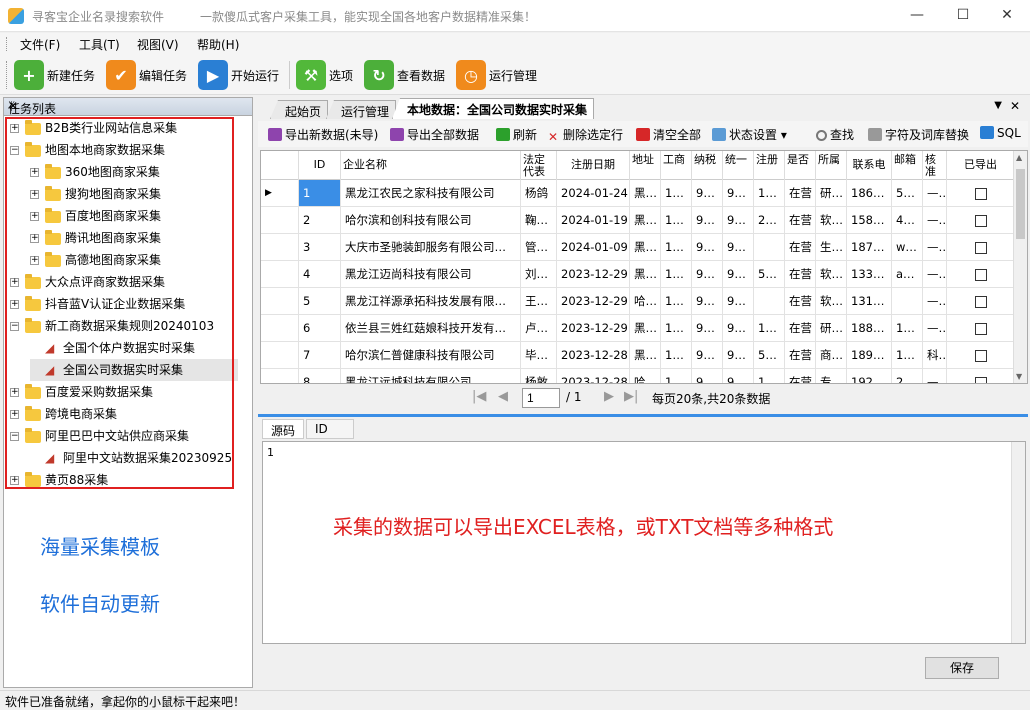 The height and width of the screenshot is (710, 1030). What do you see at coordinates (907, 165) in the screenshot?
I see `grid-column-header: 邮箱` at bounding box center [907, 165].